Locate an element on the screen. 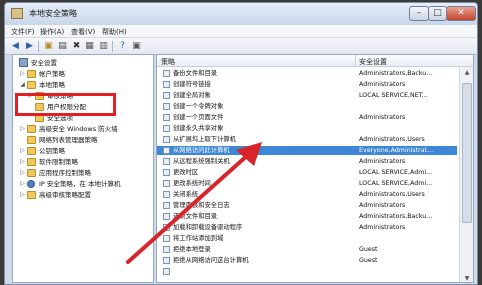 This screenshot has height=285, width=482. policy-name: 加载和卸载设备驱动程序 is located at coordinates (208, 227).